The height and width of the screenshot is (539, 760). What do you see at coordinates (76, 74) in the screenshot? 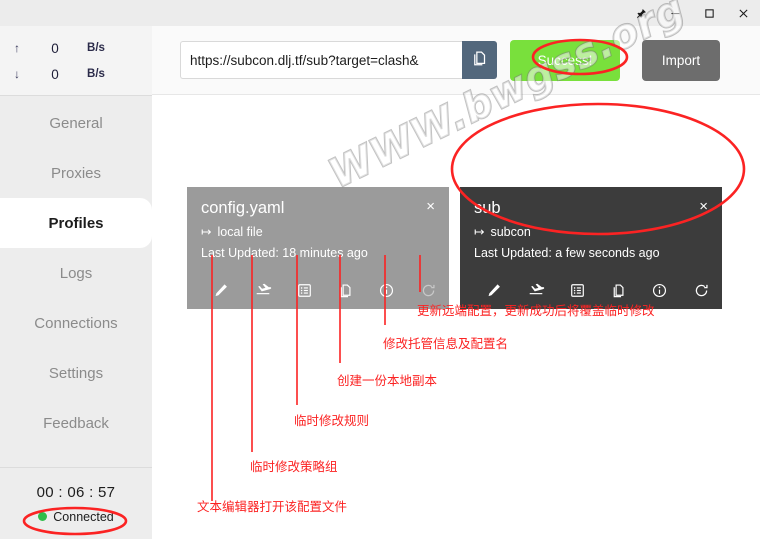
I see `download-speed-row: ↓ 0 B/s` at bounding box center [76, 74].